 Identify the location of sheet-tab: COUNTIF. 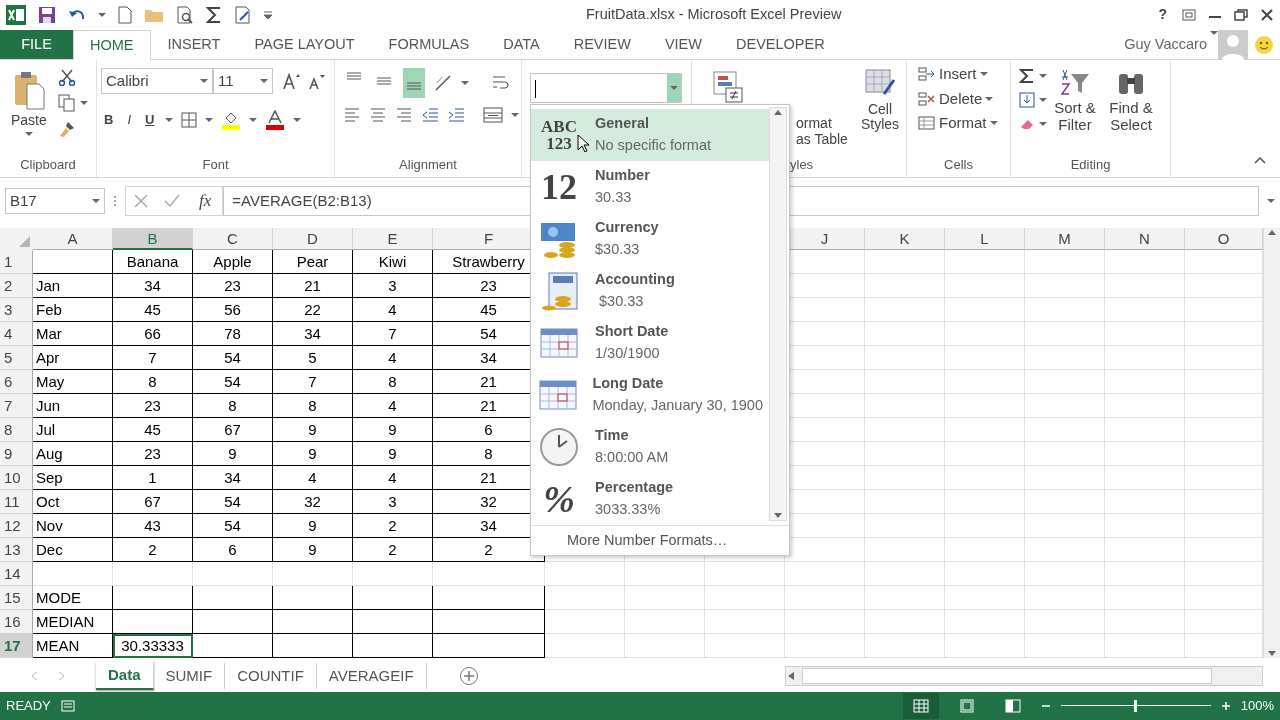
(271, 676).